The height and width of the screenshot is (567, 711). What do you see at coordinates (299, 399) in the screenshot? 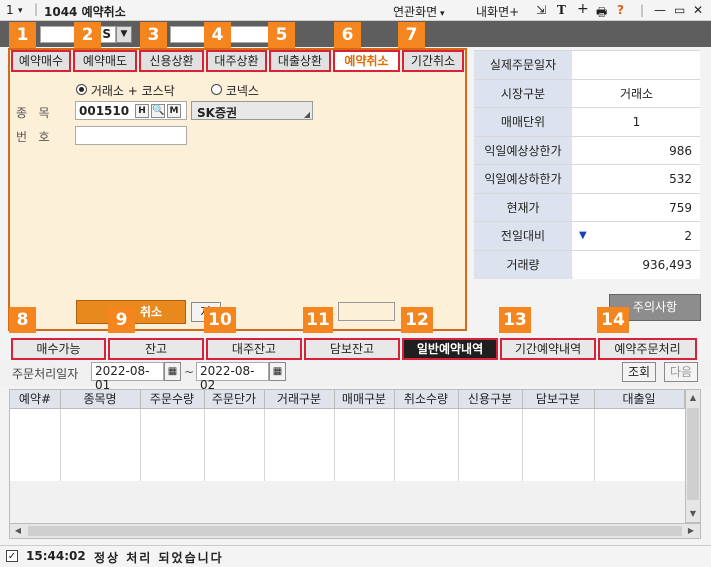
I see `col-trade-type: 거래구분` at bounding box center [299, 399].